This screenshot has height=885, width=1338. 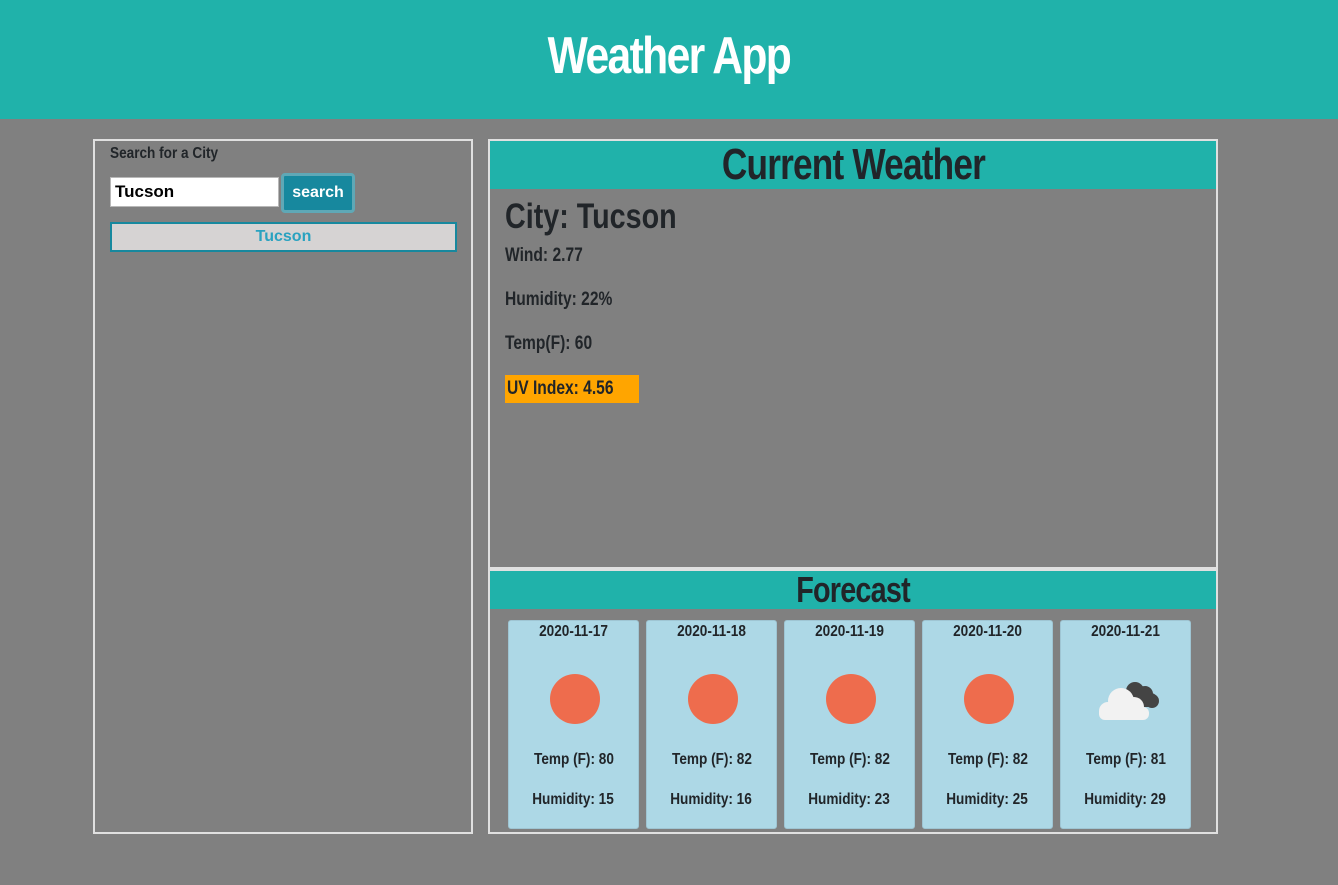 I want to click on humidity-value: Humidity: 22%, so click(x=559, y=299).